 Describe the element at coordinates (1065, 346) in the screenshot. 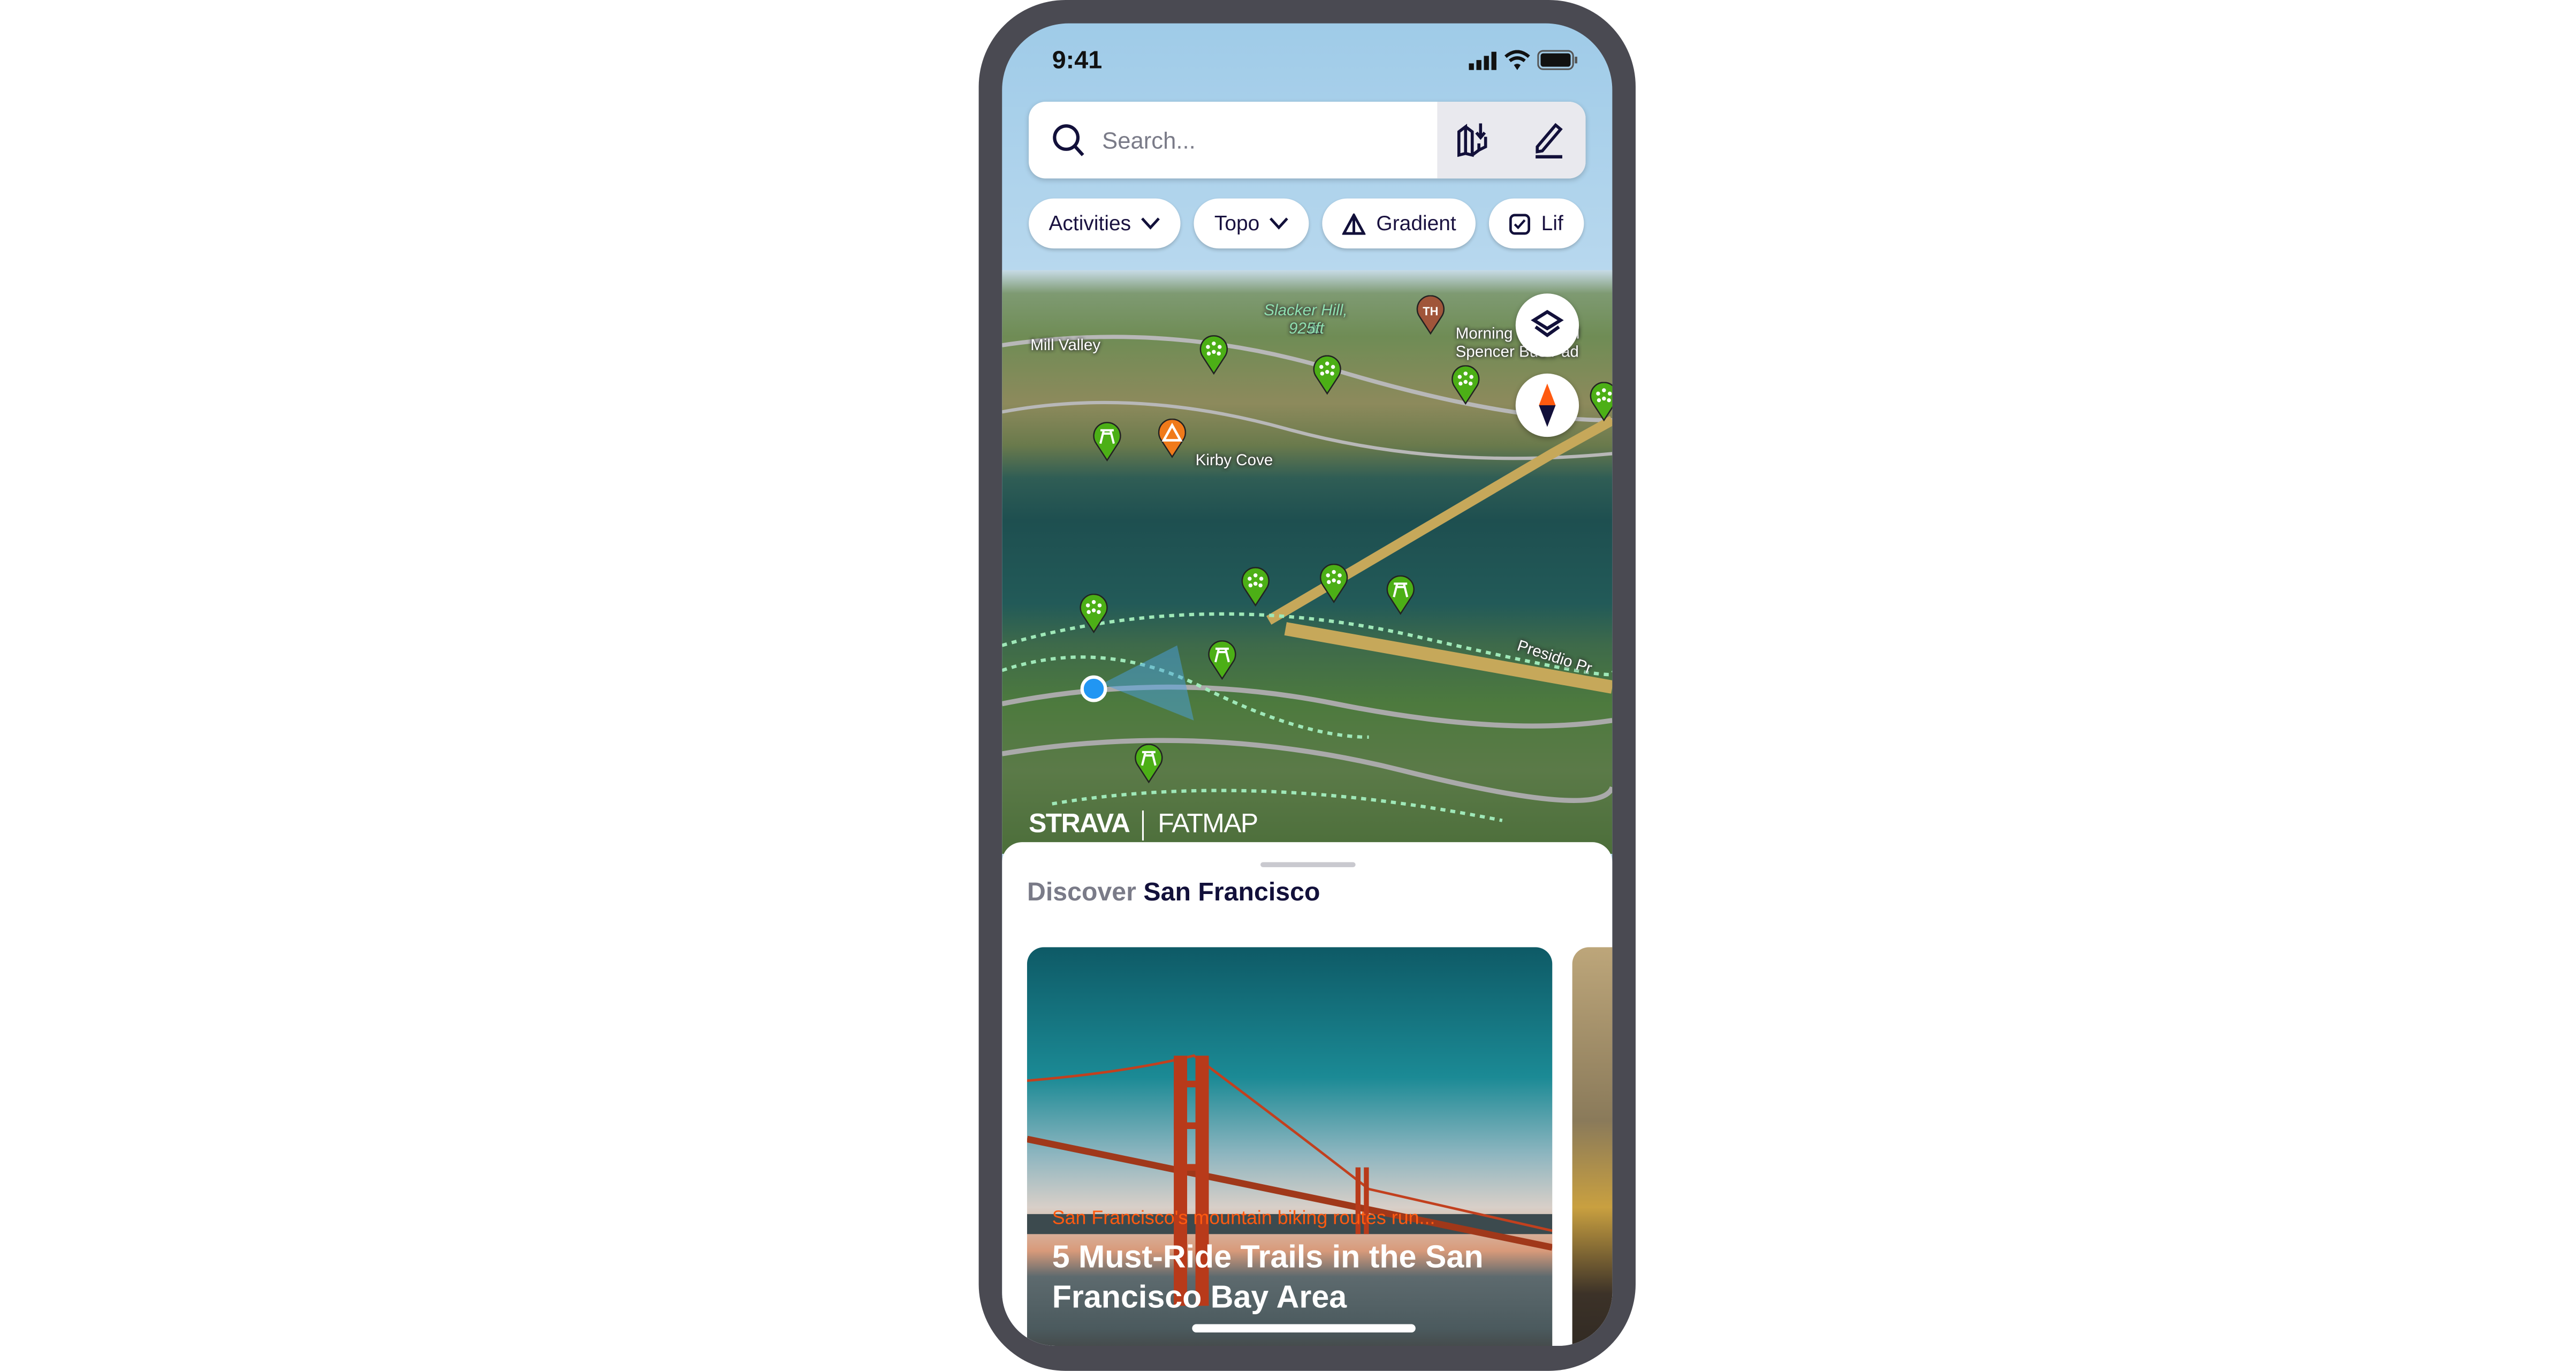

I see `map-label-mill-valley: Mill Valley` at that location.